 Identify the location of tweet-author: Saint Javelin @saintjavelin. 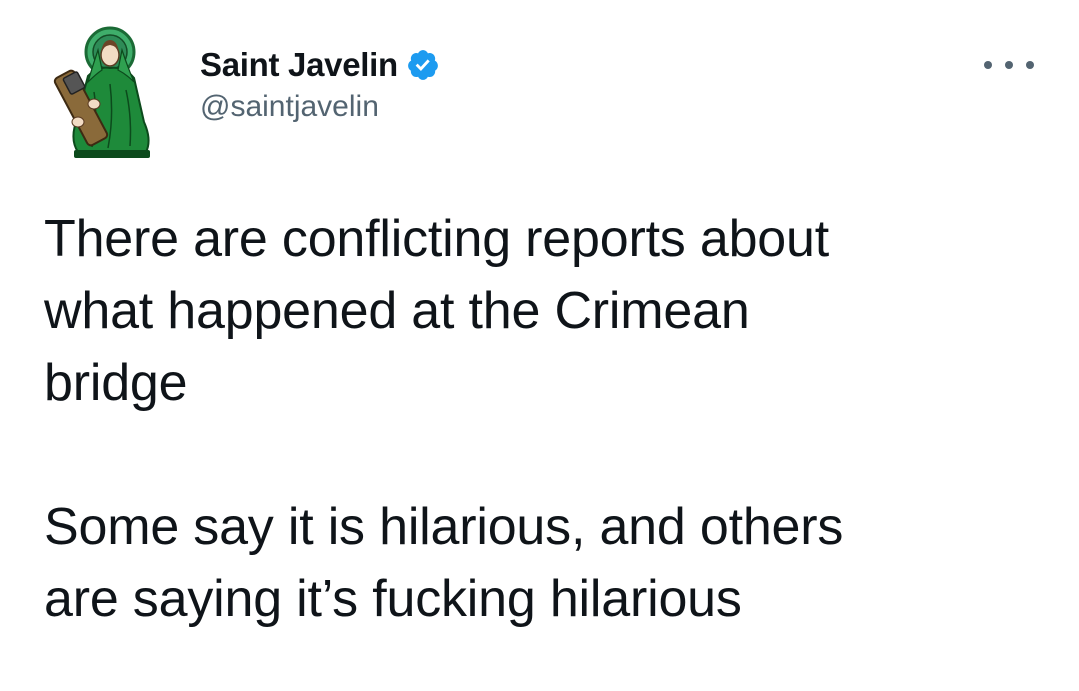
(320, 83).